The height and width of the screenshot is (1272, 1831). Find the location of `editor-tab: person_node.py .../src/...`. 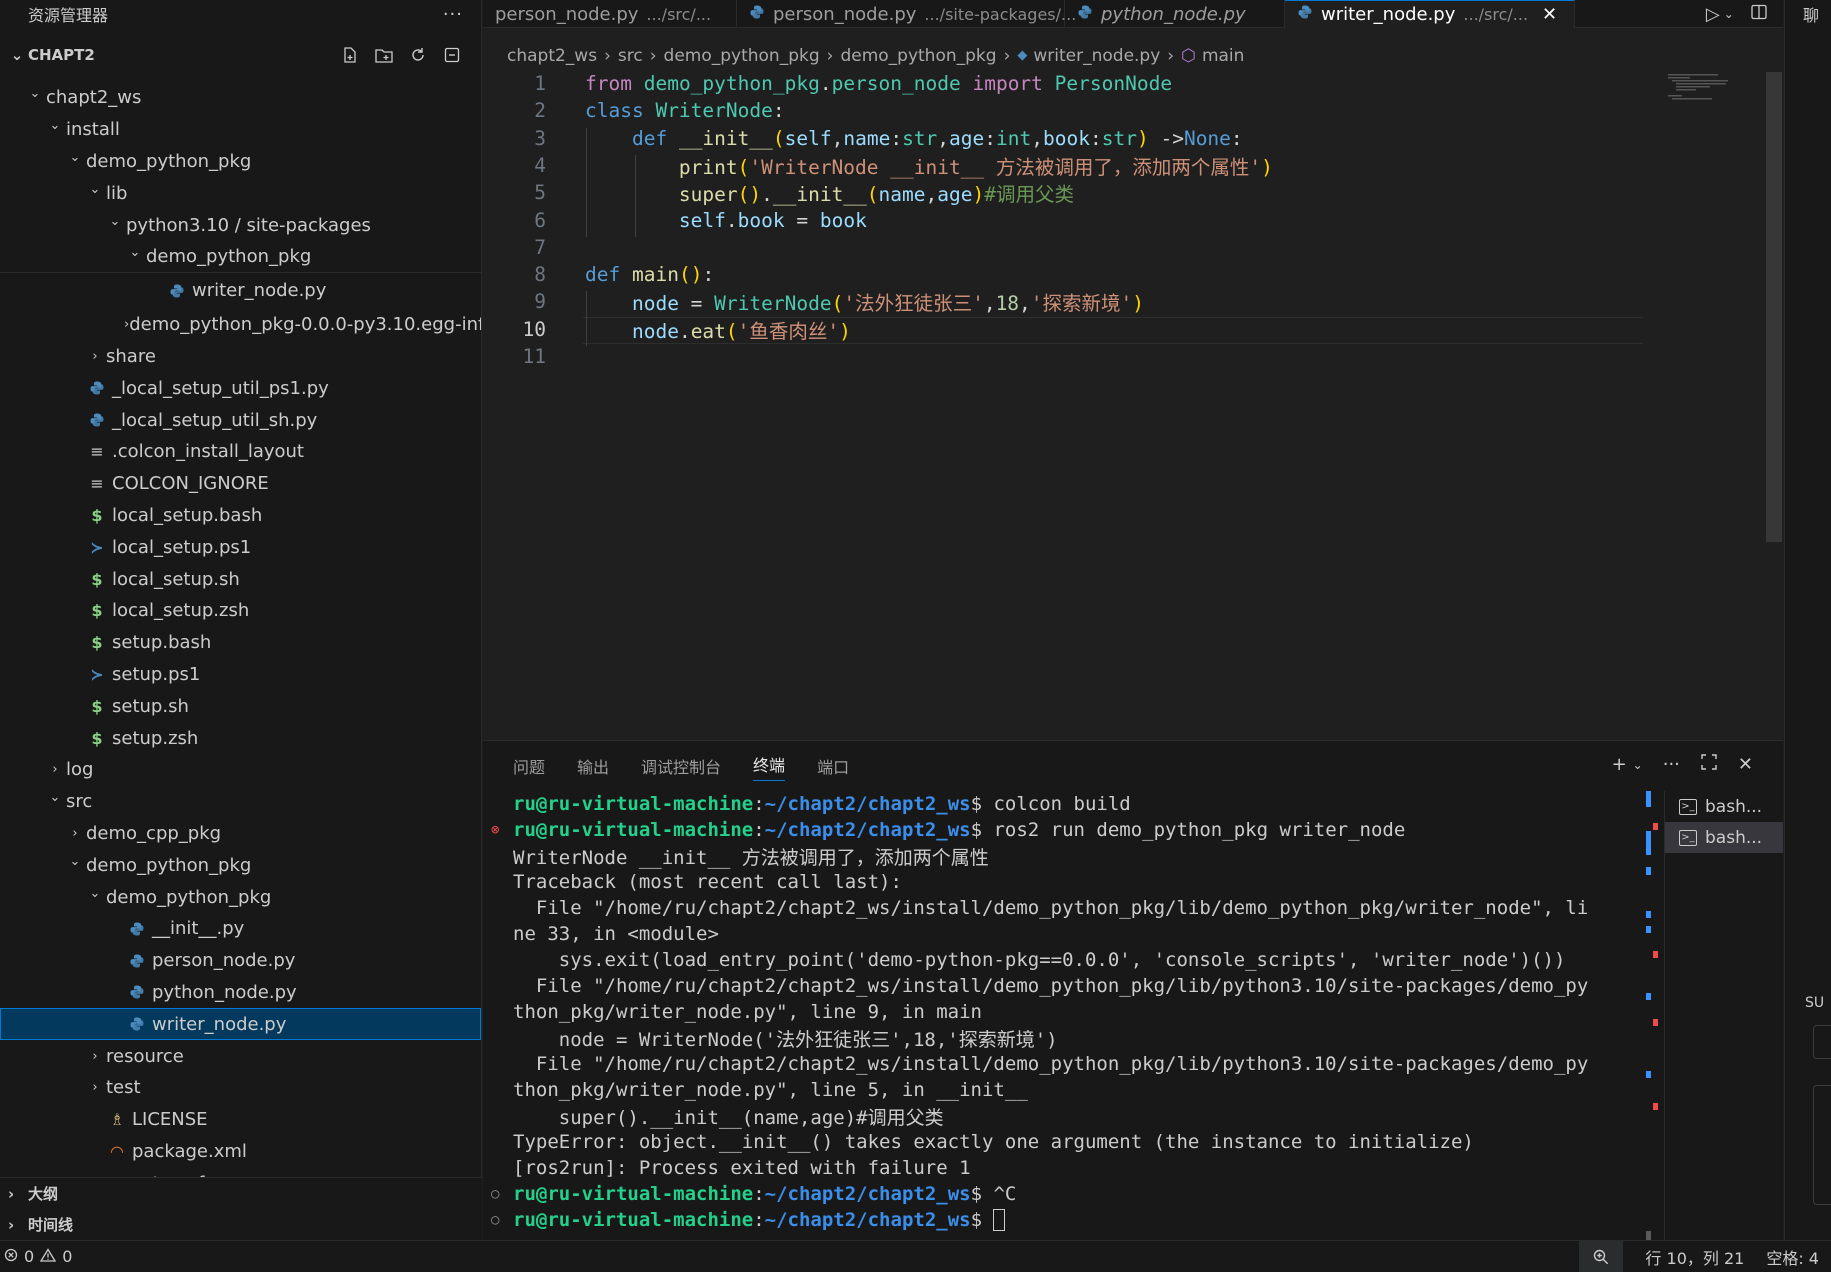

editor-tab: person_node.py .../src/... is located at coordinates (610, 14).